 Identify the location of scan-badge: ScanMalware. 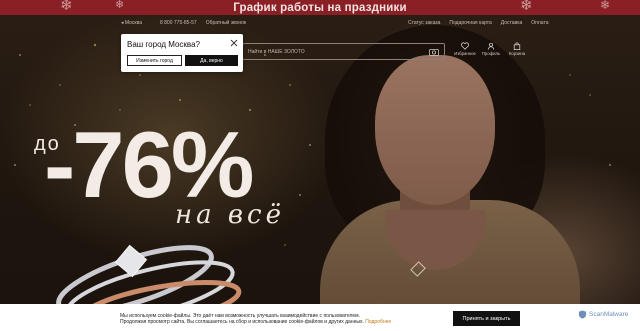
(603, 314).